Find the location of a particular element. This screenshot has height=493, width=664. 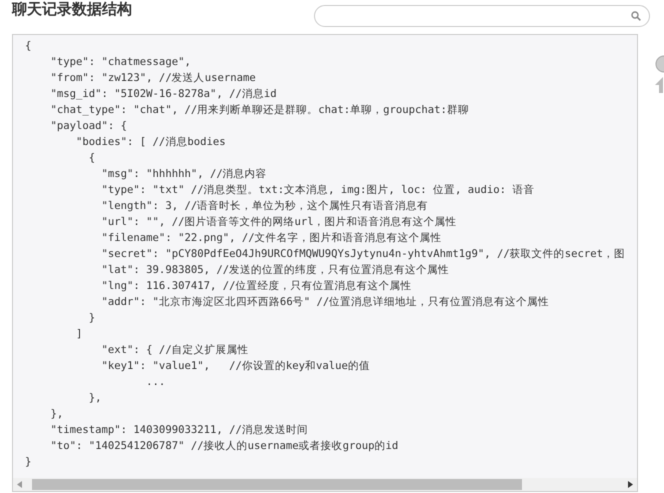

code-line: "lat": 39.983805, //发送的位置的纬度，只有位置消息有这个属性 is located at coordinates (275, 270).